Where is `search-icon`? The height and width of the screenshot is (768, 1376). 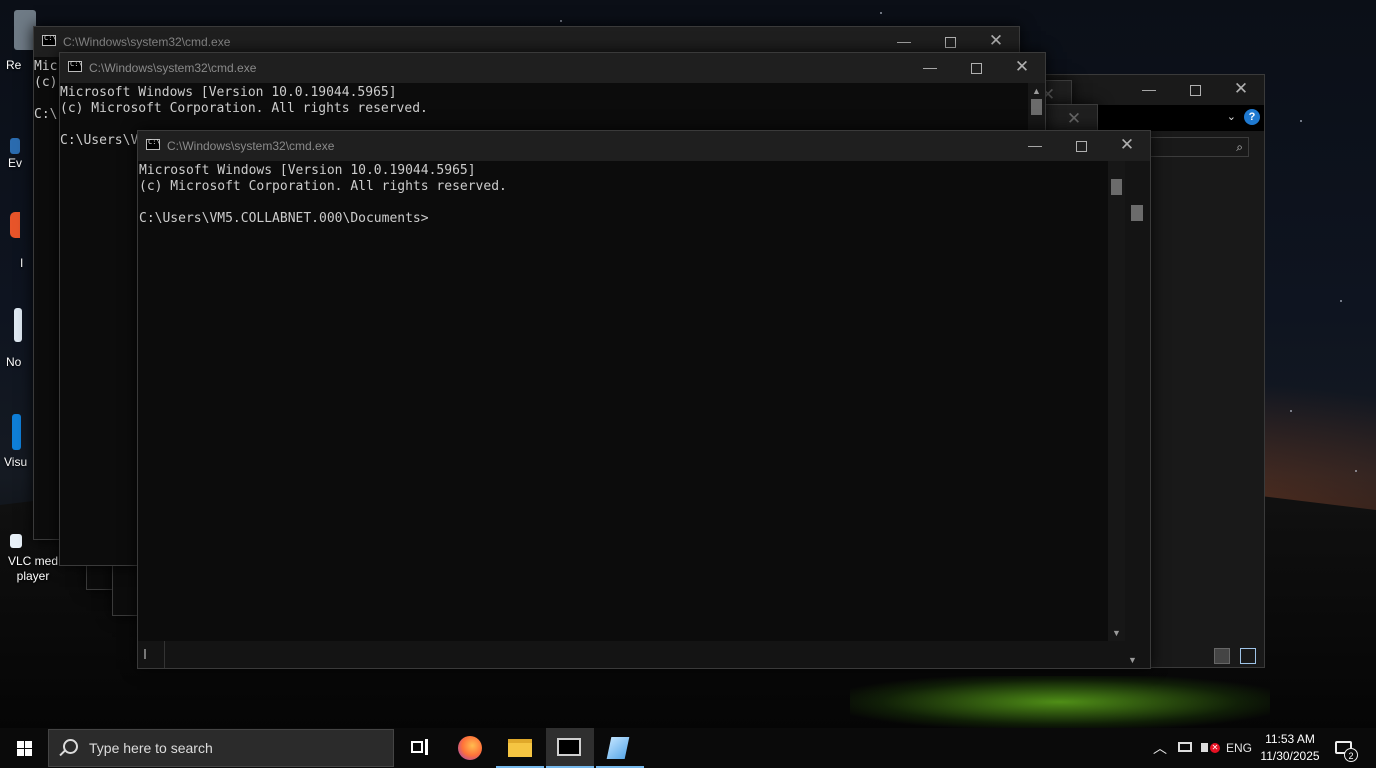 search-icon is located at coordinates (70, 746).